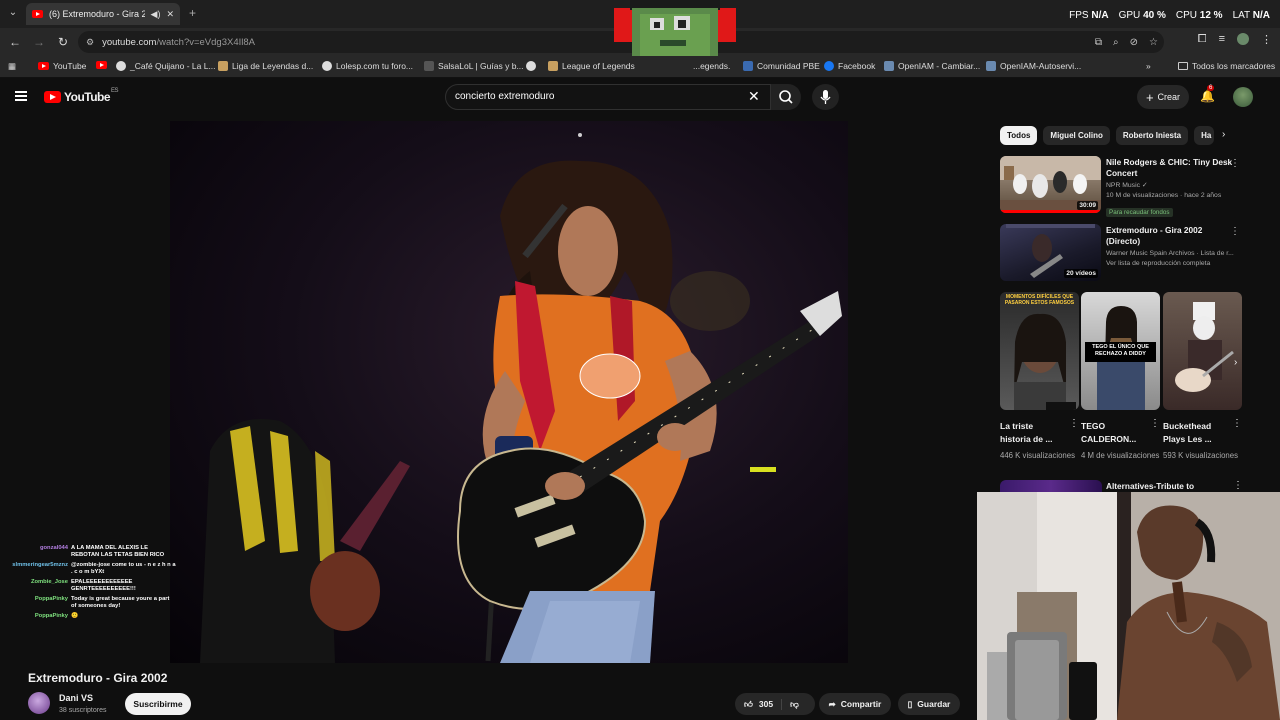  What do you see at coordinates (1200, 455) in the screenshot?
I see `short-views: 593 K visualizaciones` at bounding box center [1200, 455].